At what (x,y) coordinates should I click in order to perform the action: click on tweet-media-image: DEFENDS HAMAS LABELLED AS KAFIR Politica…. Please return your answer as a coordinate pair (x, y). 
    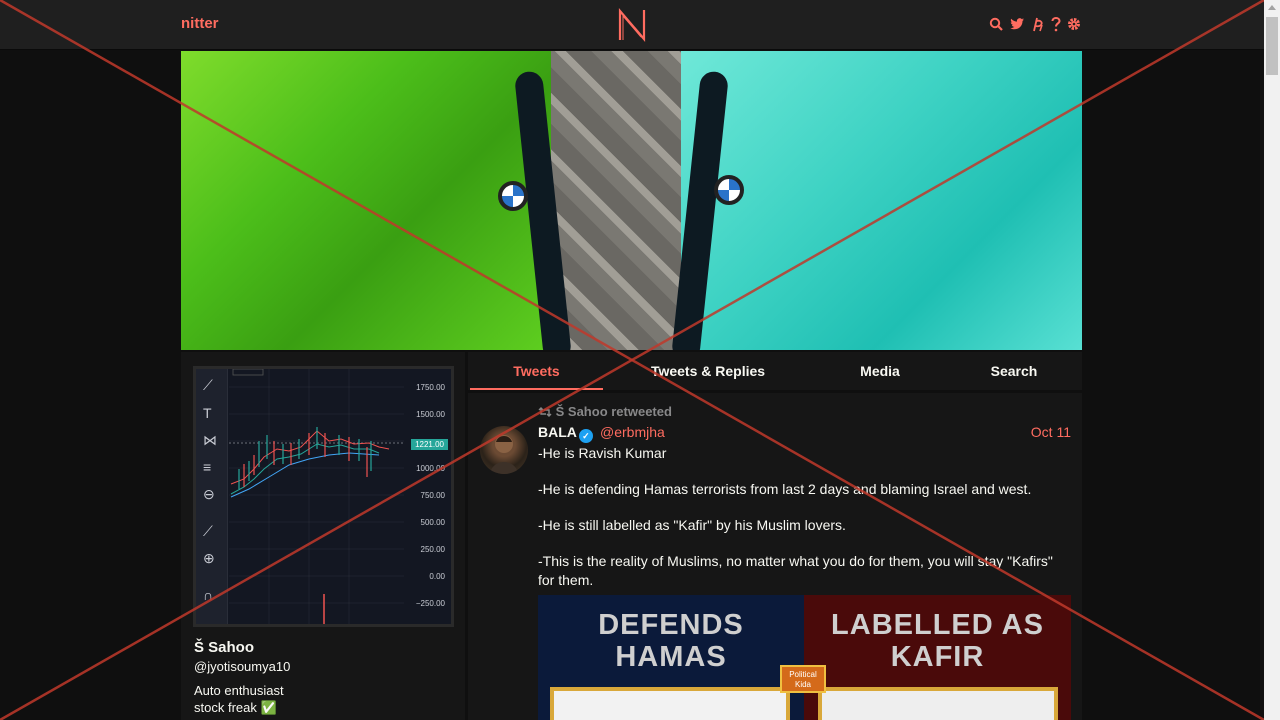
    Looking at the image, I should click on (804, 657).